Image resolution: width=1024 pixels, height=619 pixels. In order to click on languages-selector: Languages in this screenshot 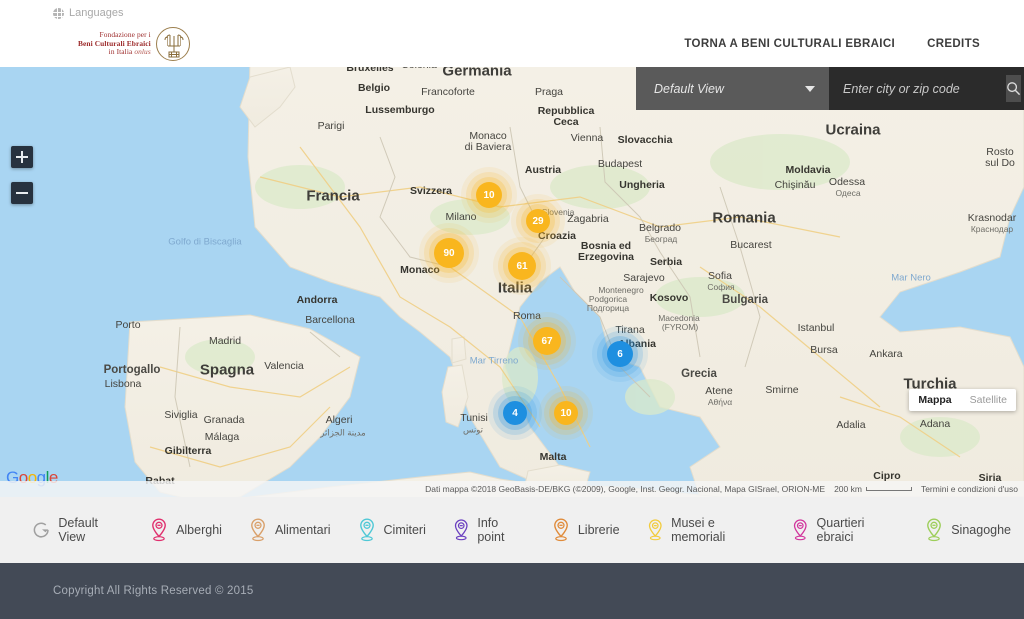, I will do `click(88, 13)`.